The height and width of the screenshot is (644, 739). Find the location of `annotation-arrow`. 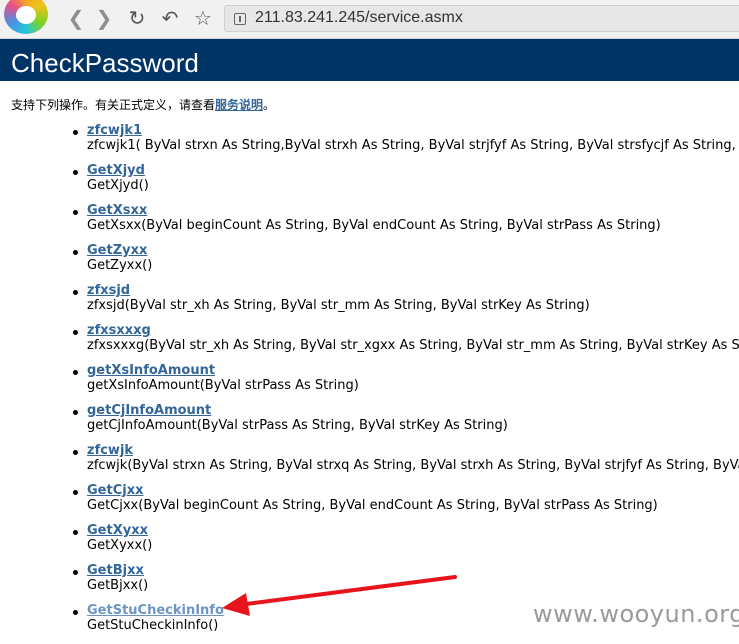

annotation-arrow is located at coordinates (339, 595).